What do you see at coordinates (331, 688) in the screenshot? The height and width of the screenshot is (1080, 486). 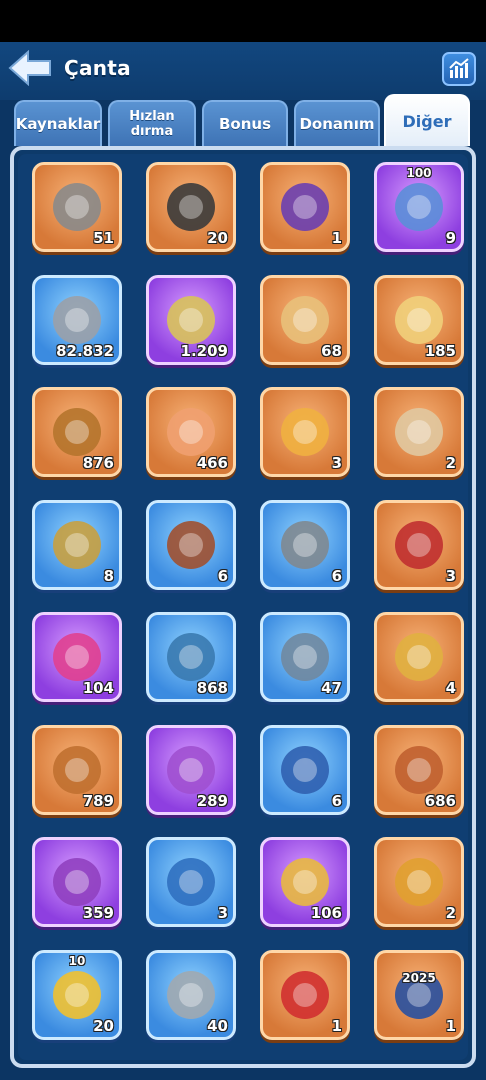 I see `item-count: 47` at bounding box center [331, 688].